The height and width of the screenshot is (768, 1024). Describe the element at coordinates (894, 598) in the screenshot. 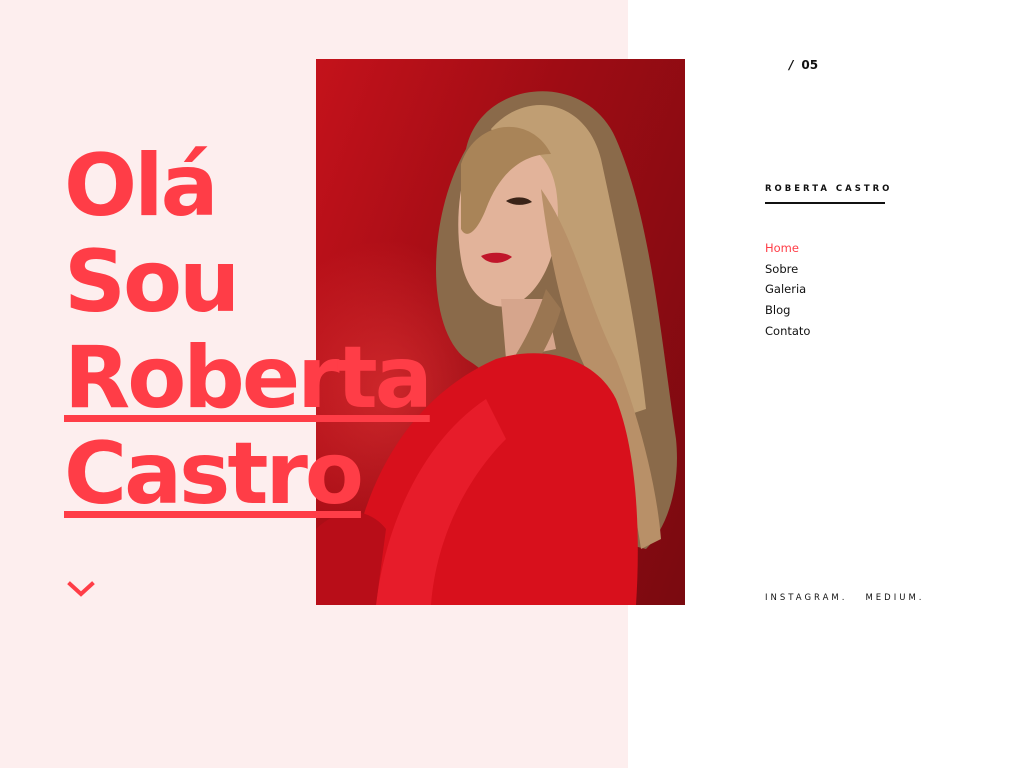

I see `medium-link: MEDIUM.` at that location.